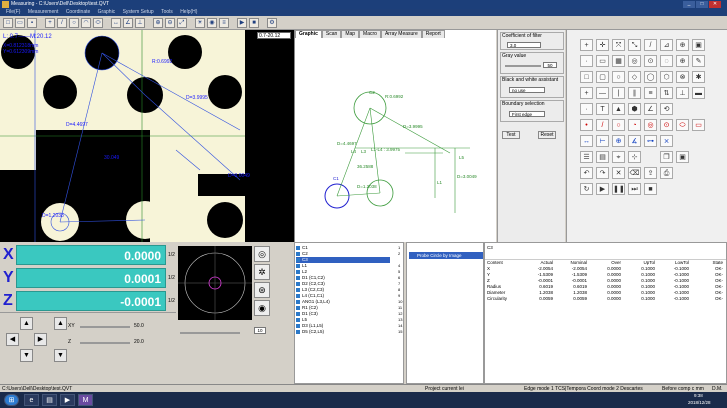 The height and width of the screenshot is (408, 727). What do you see at coordinates (698, 93) in the screenshot?
I see `bar-icon: ▬` at bounding box center [698, 93].